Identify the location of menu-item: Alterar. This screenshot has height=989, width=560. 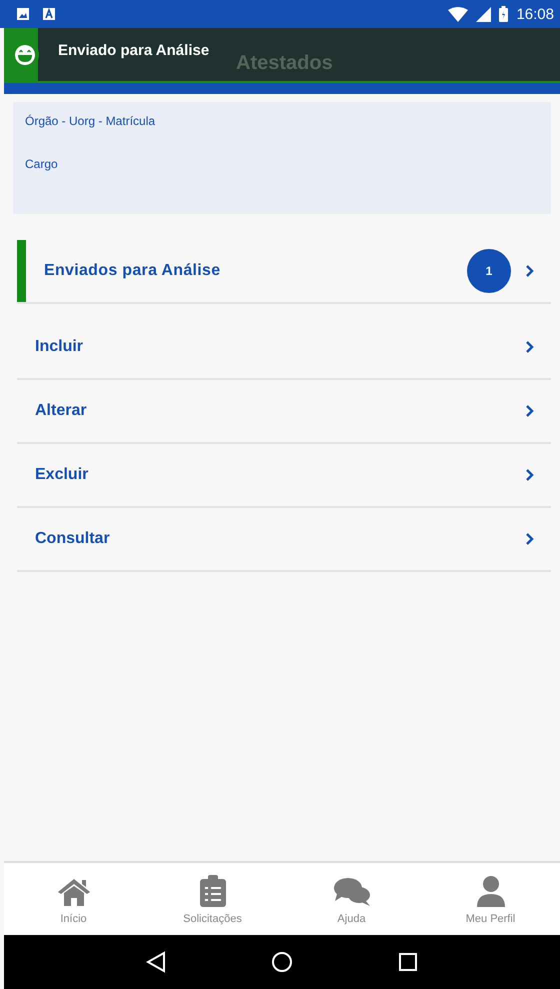
(284, 412).